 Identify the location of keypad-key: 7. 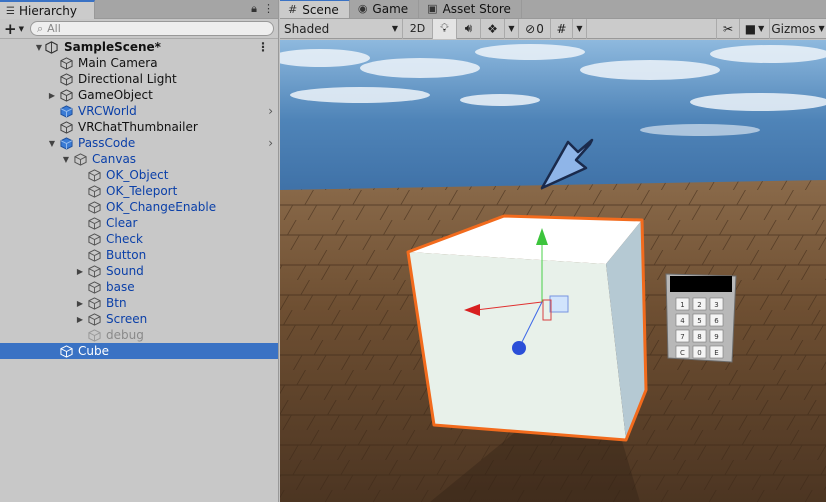
(682, 336).